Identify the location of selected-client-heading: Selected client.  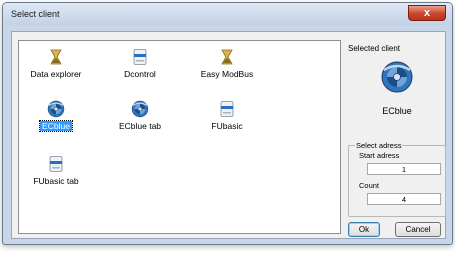
(374, 48).